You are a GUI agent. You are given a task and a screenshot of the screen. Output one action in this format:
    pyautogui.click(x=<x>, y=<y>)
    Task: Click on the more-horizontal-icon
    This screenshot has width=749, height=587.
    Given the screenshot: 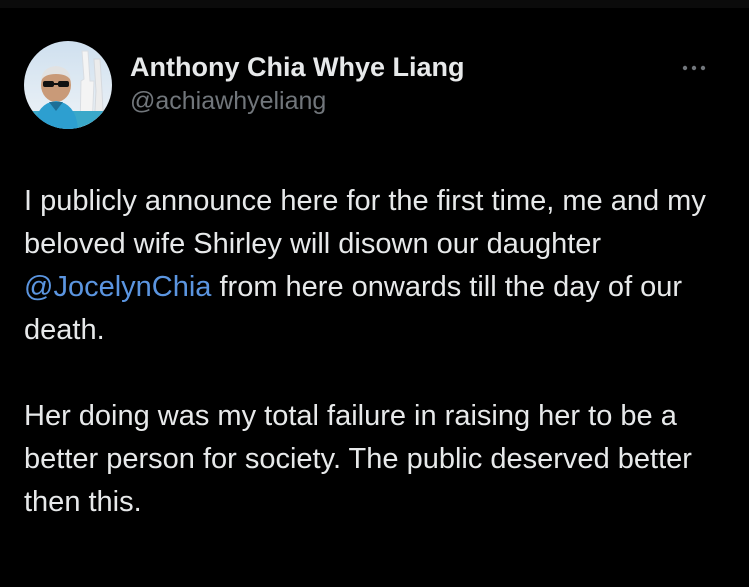 What is the action you would take?
    pyautogui.click(x=694, y=68)
    